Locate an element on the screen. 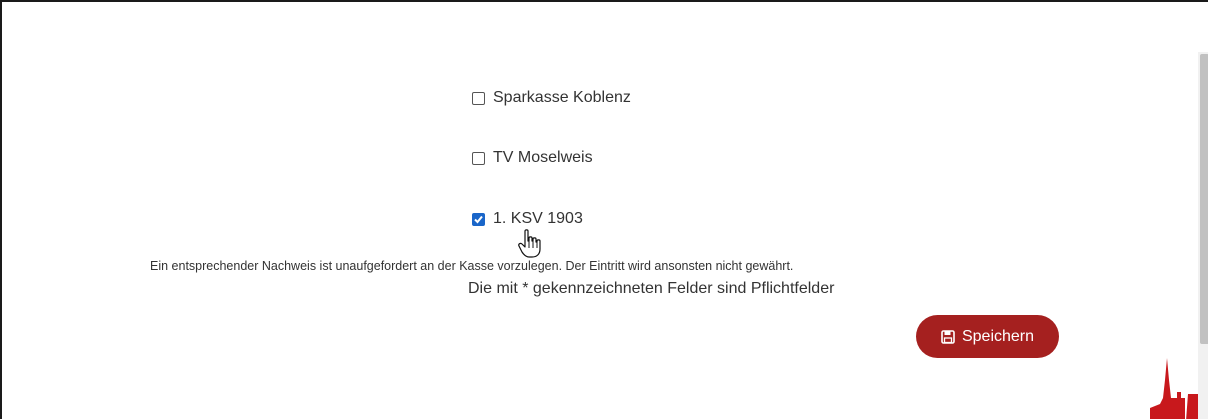  save-button-label: Speichern is located at coordinates (998, 336).